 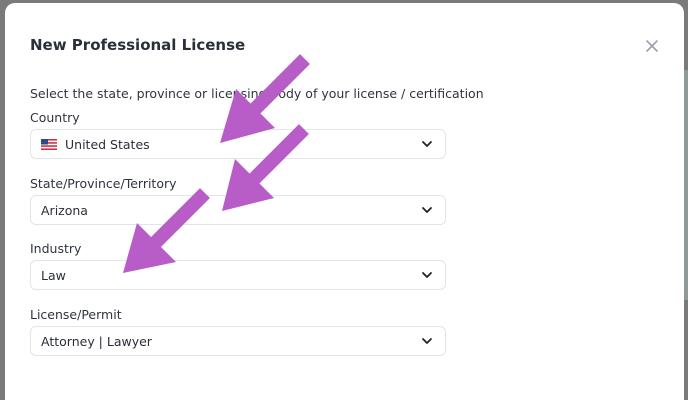 I want to click on industry-label: Industry, so click(x=56, y=248).